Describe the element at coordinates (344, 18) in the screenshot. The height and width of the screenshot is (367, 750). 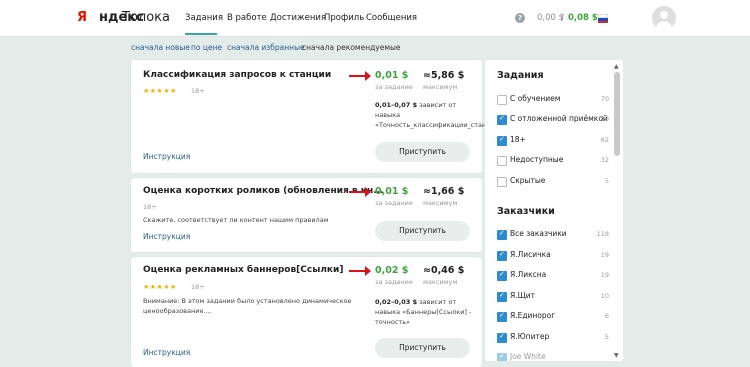
I see `nav-profile: Профиль` at that location.